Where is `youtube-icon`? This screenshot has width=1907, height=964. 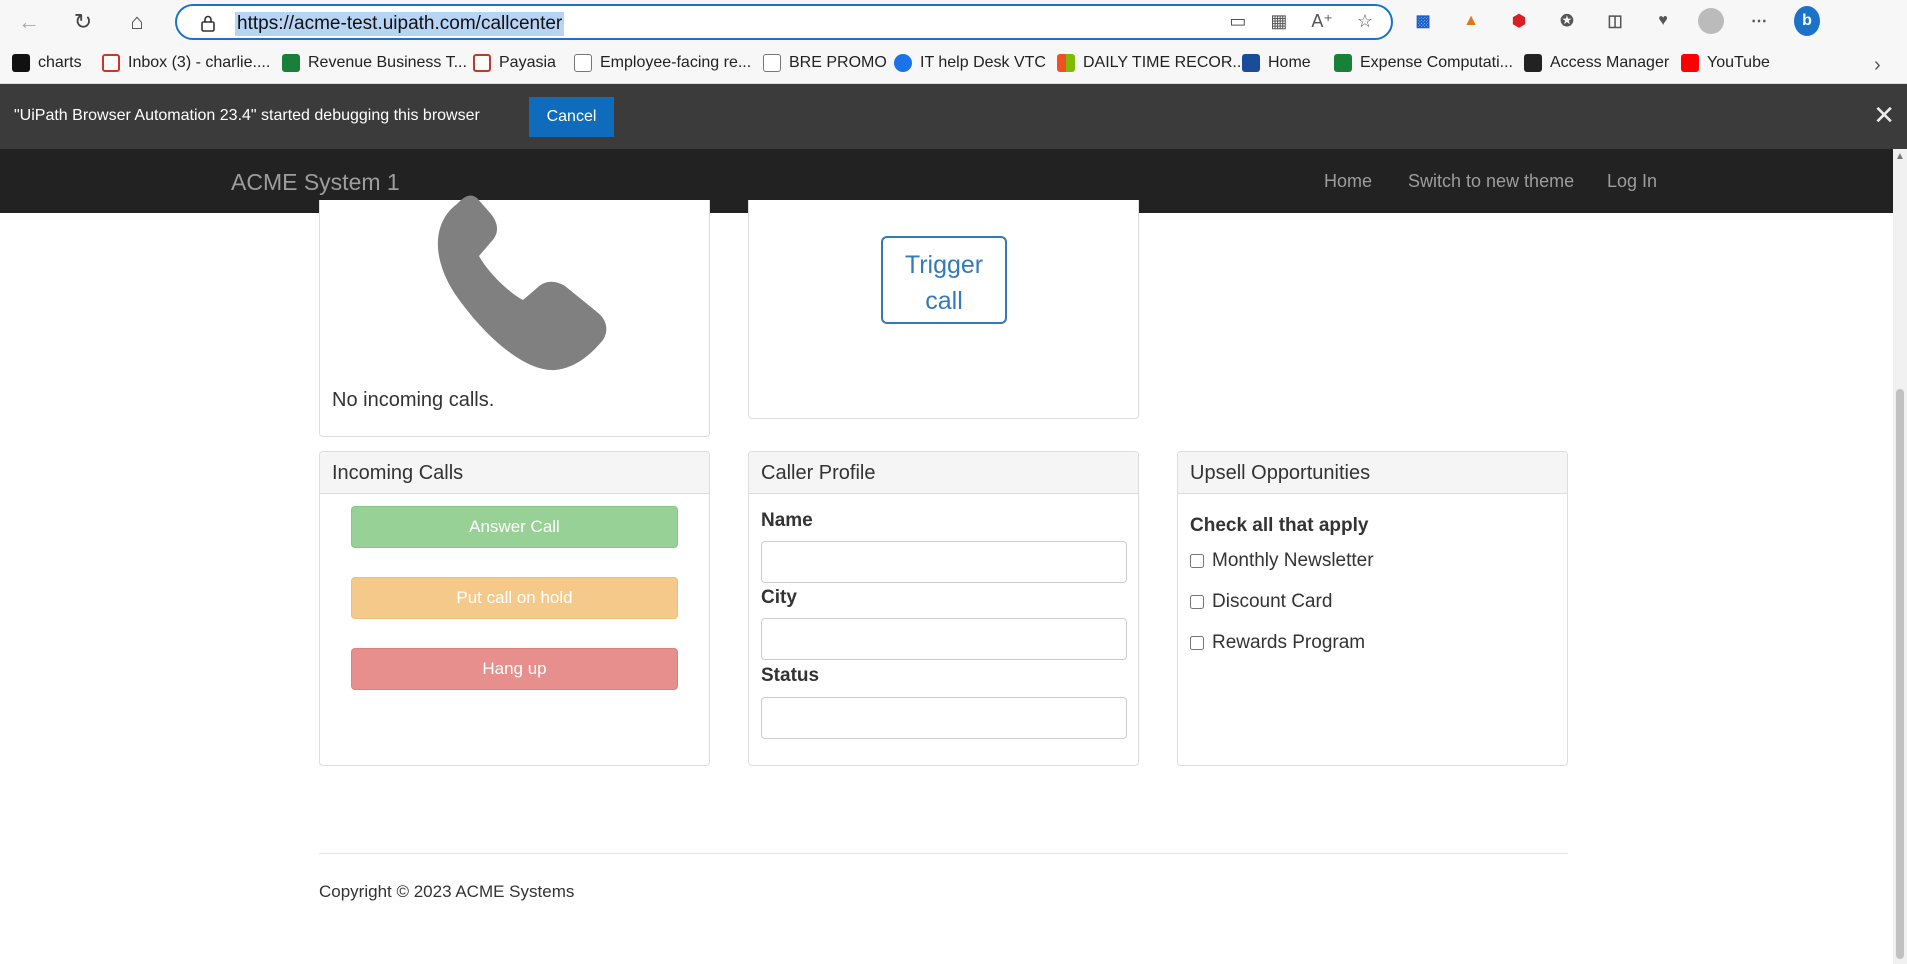 youtube-icon is located at coordinates (1690, 63).